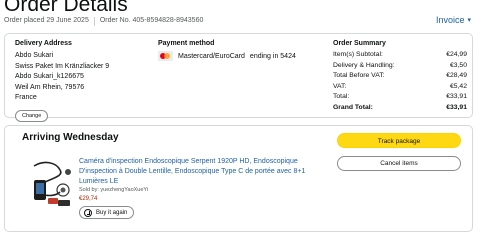  What do you see at coordinates (32, 115) in the screenshot?
I see `change-address-button: Change` at bounding box center [32, 115].